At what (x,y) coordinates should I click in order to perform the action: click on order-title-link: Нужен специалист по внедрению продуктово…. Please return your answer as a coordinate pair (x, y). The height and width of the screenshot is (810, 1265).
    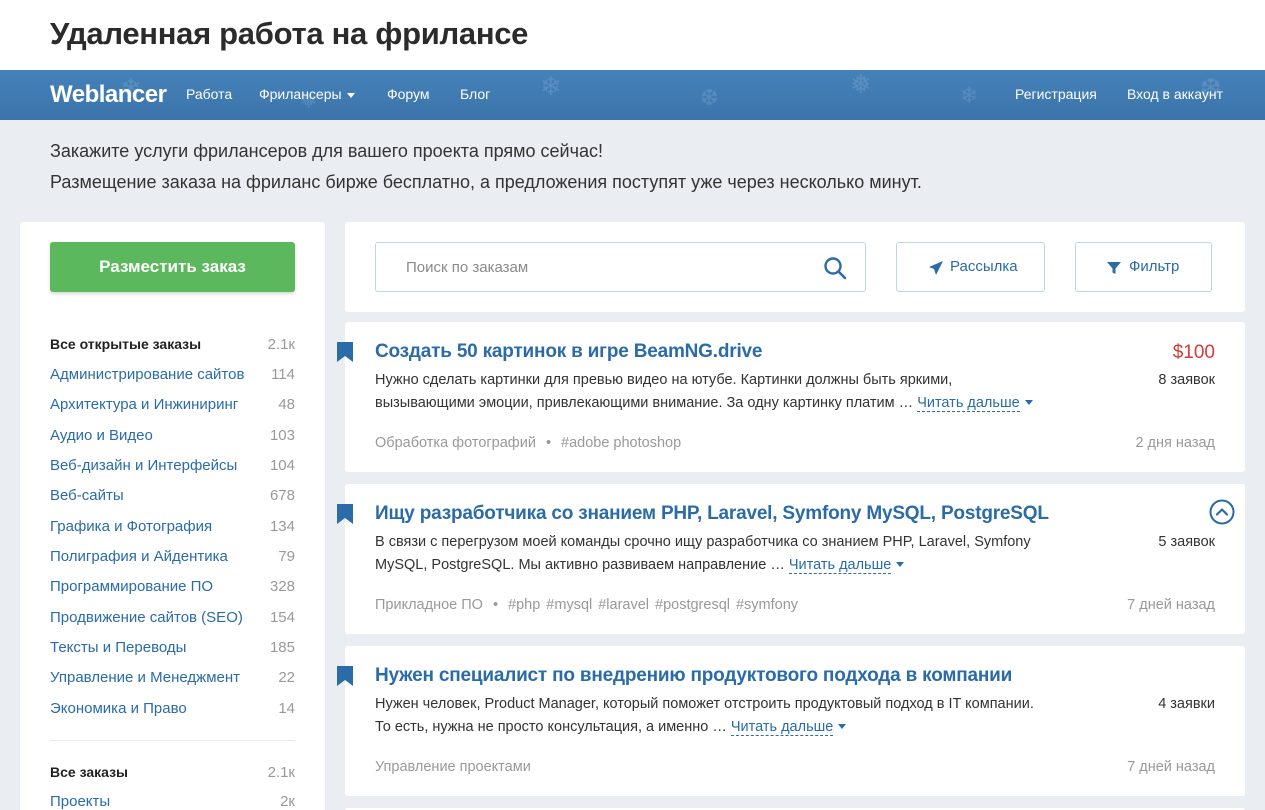
    Looking at the image, I should click on (693, 676).